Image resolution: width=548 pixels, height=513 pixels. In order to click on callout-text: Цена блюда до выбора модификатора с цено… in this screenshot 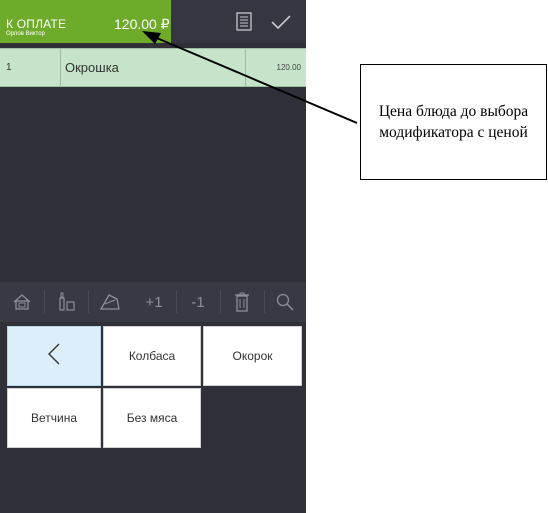, I will do `click(453, 122)`.